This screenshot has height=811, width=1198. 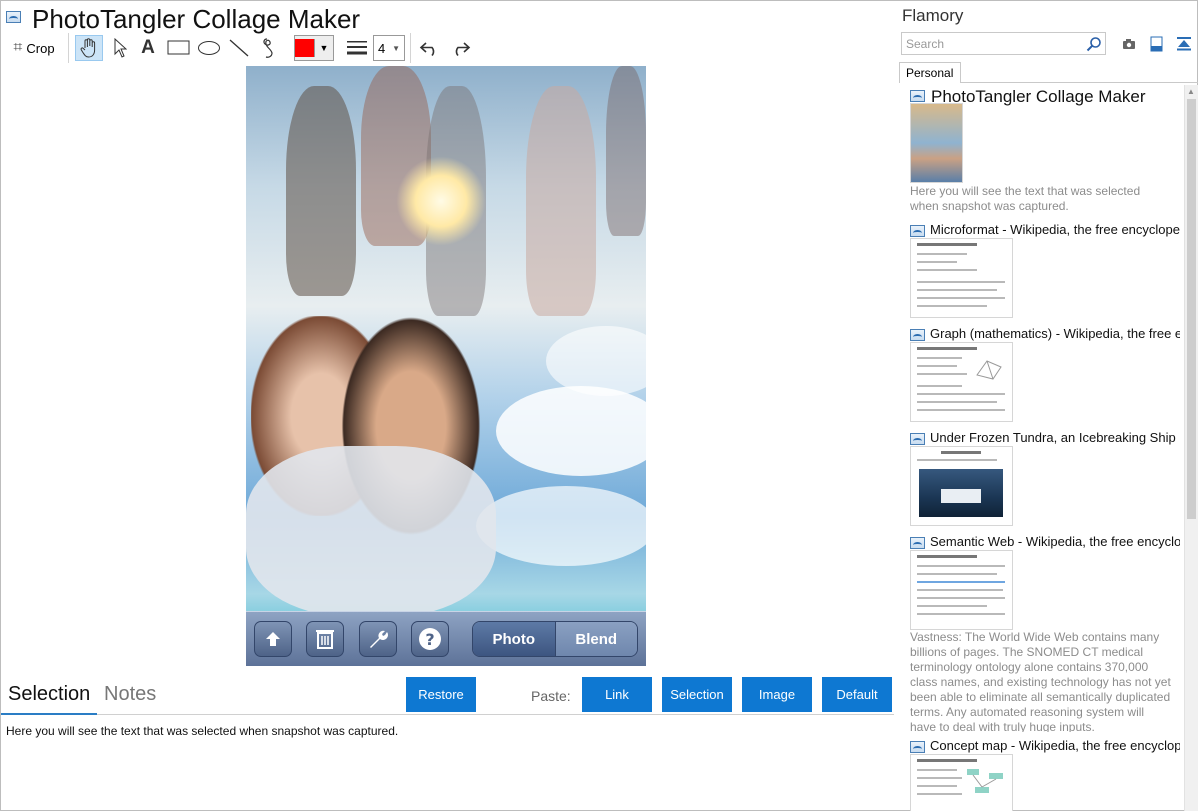 I want to click on collapse-up-icon, so click(x=1184, y=44).